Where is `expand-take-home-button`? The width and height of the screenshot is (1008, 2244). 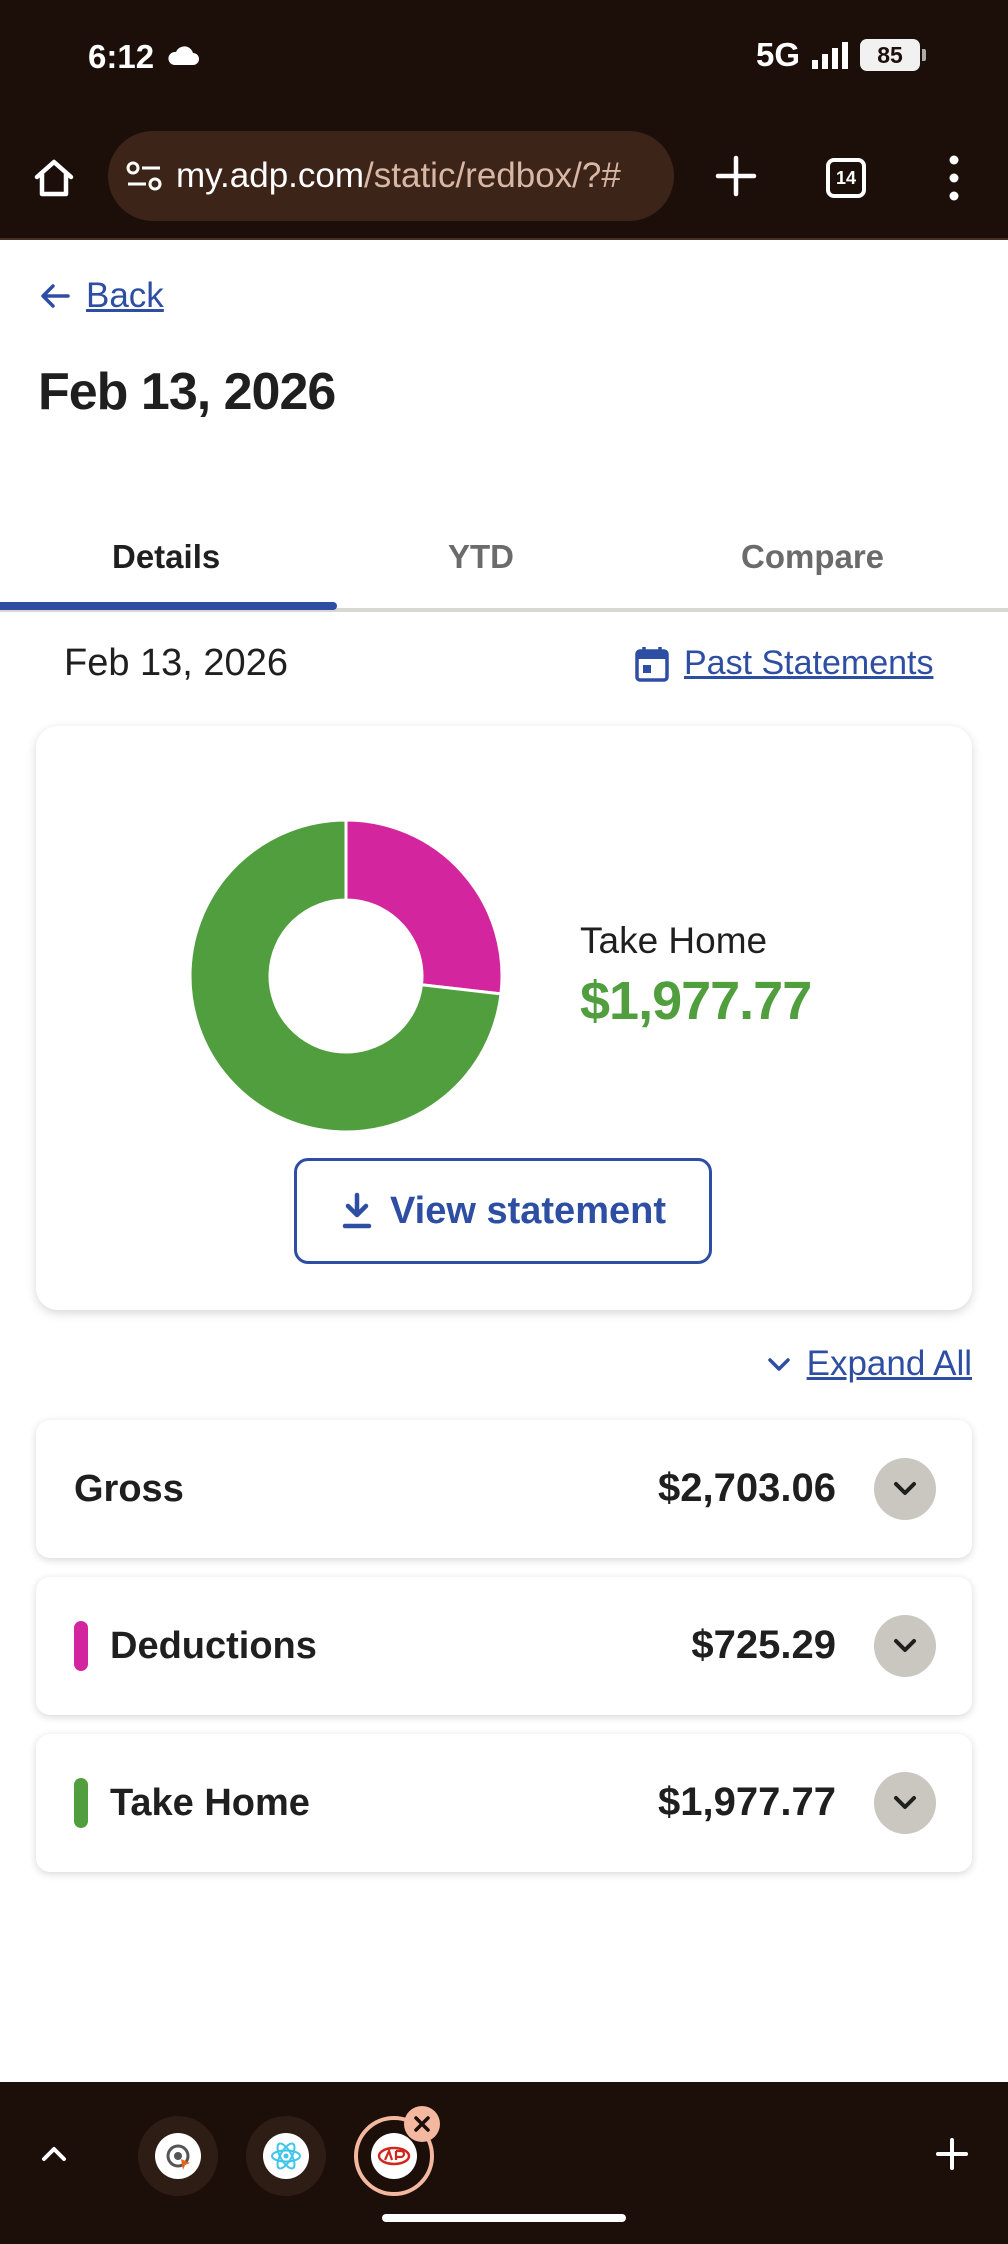 expand-take-home-button is located at coordinates (905, 1803).